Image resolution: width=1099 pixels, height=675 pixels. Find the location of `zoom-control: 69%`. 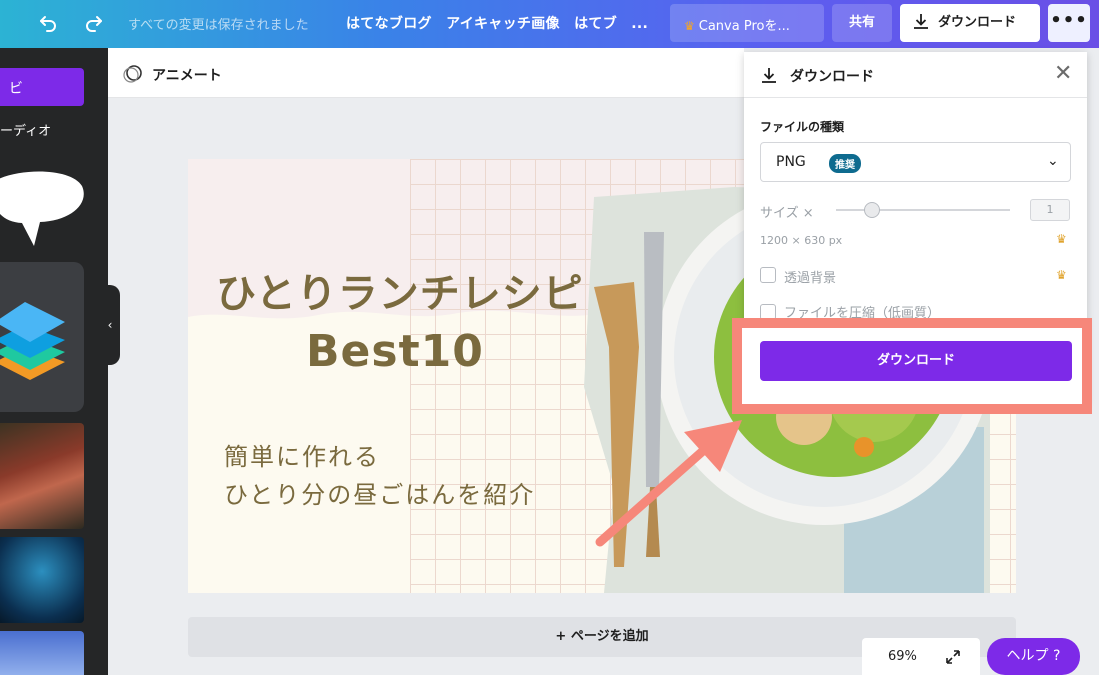

zoom-control: 69% is located at coordinates (921, 656).